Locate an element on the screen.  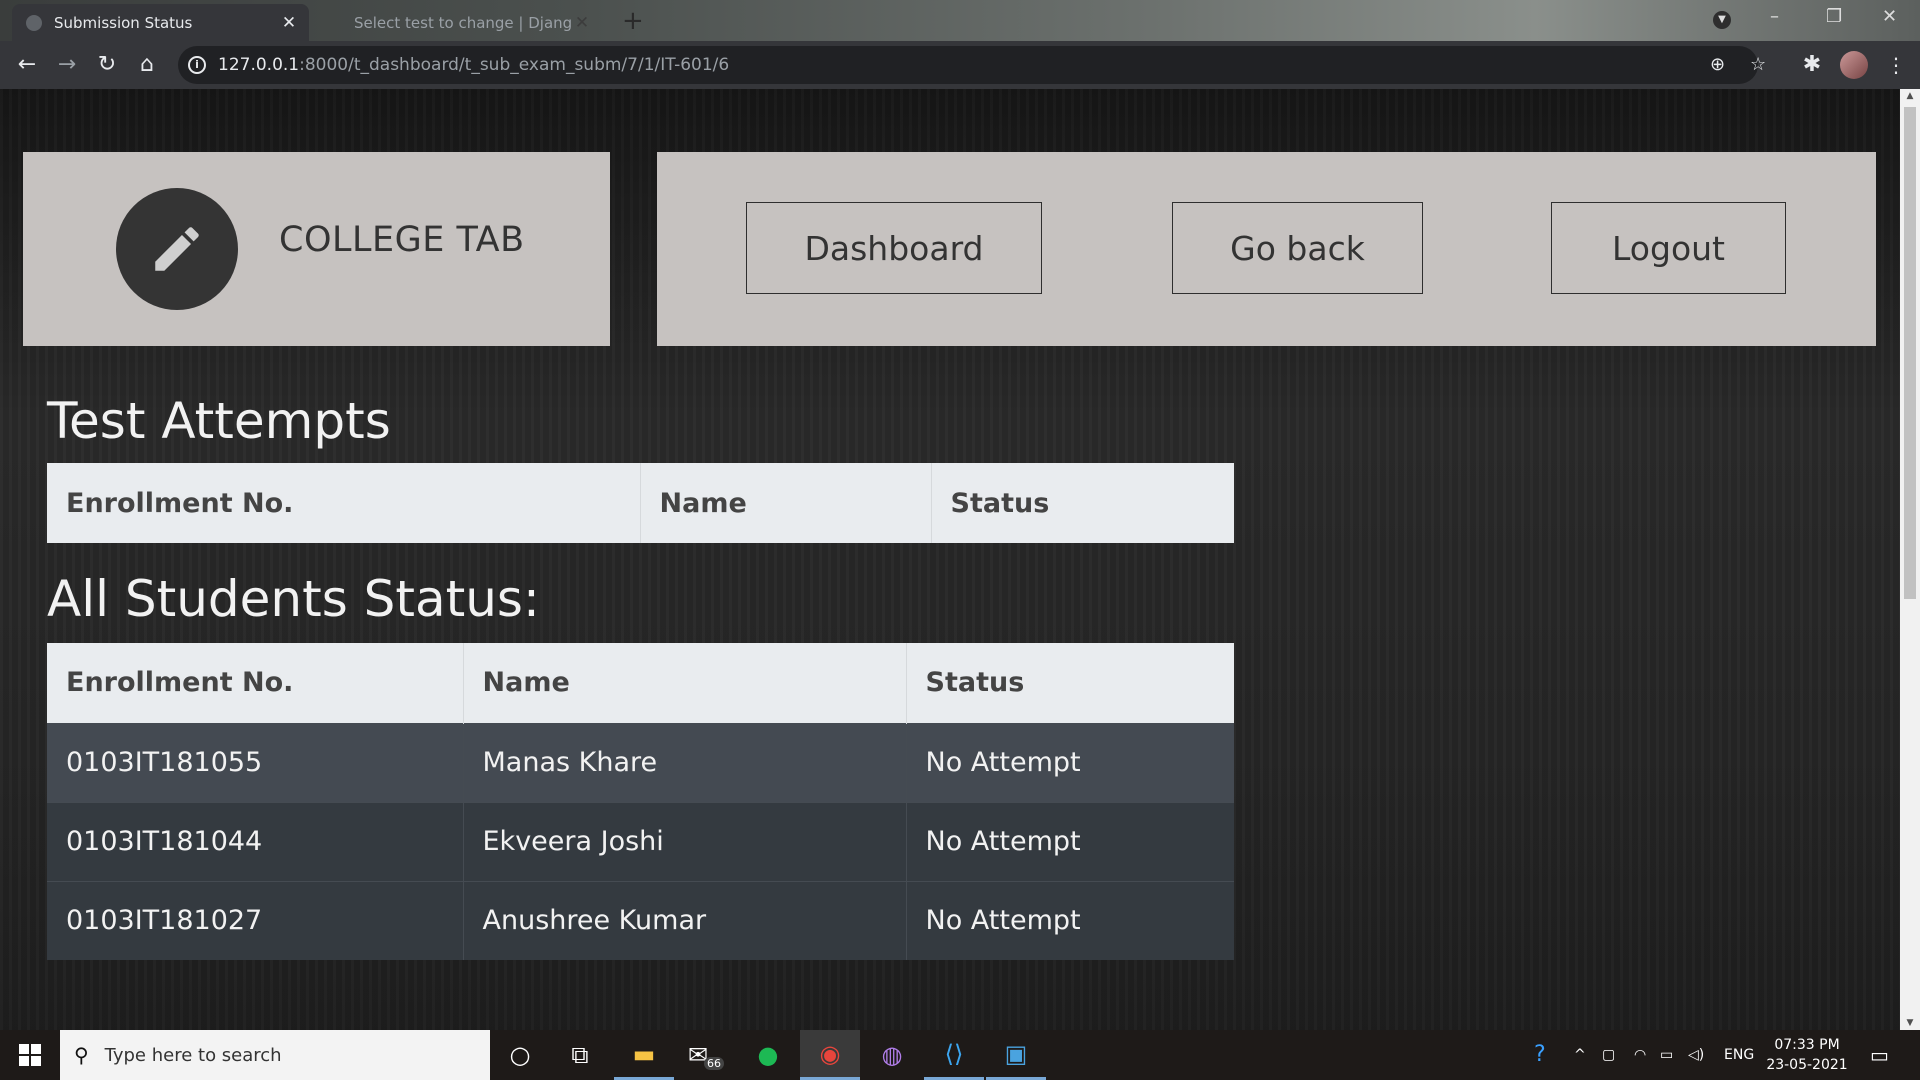
pencil-icon is located at coordinates (177, 249).